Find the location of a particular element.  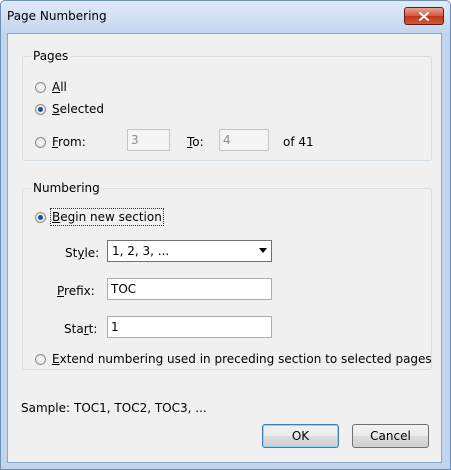

radio-begin-new-section: Begin new section is located at coordinates (99, 217).